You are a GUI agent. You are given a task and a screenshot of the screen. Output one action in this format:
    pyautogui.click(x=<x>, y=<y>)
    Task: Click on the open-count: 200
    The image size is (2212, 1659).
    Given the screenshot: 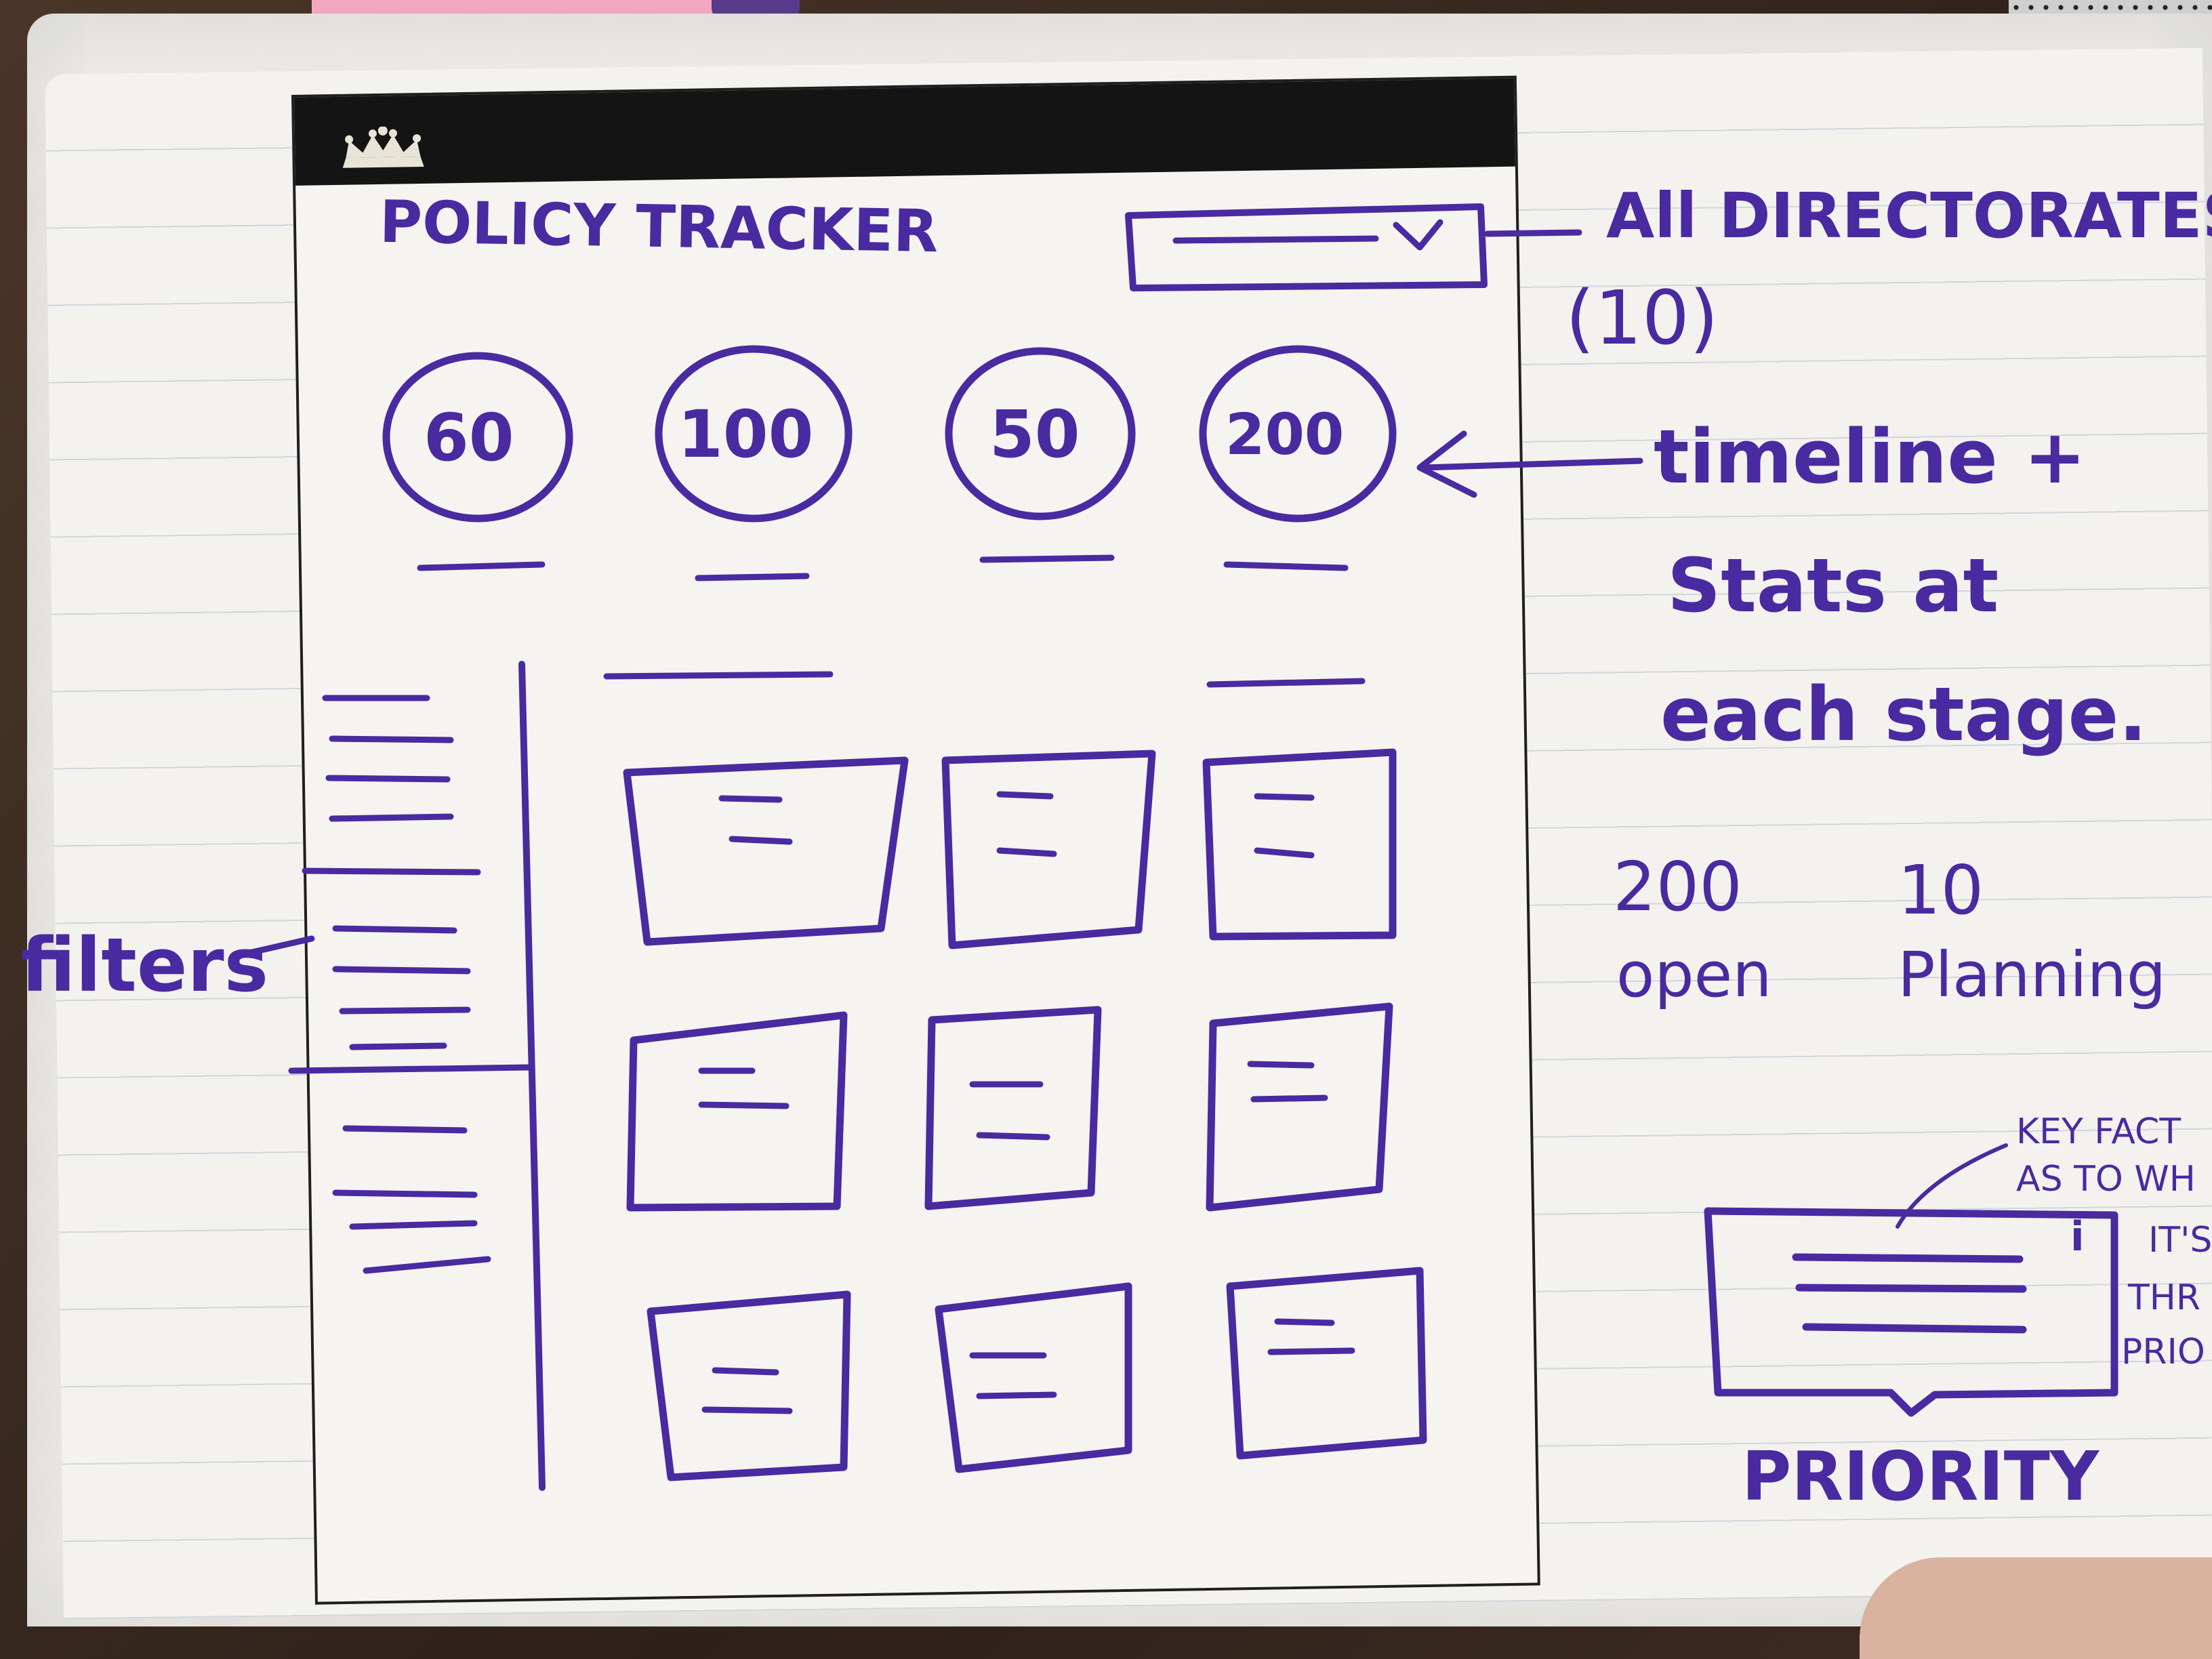 What is the action you would take?
    pyautogui.click(x=1677, y=887)
    